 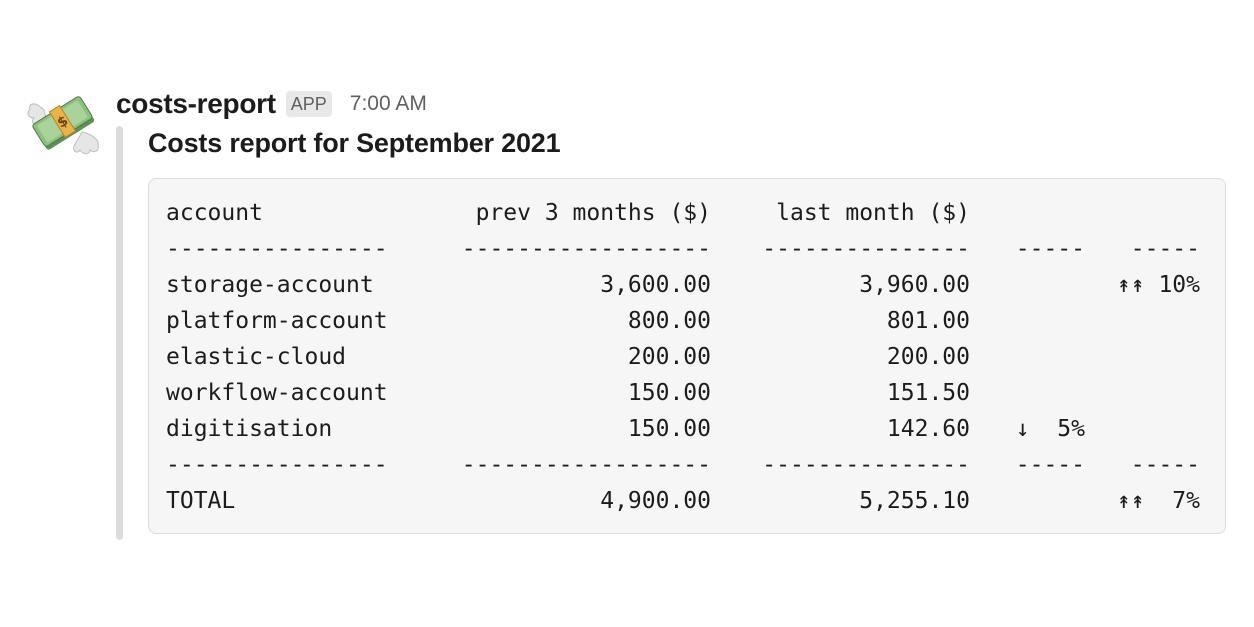 What do you see at coordinates (914, 501) in the screenshot?
I see `total-last: 5,255.10` at bounding box center [914, 501].